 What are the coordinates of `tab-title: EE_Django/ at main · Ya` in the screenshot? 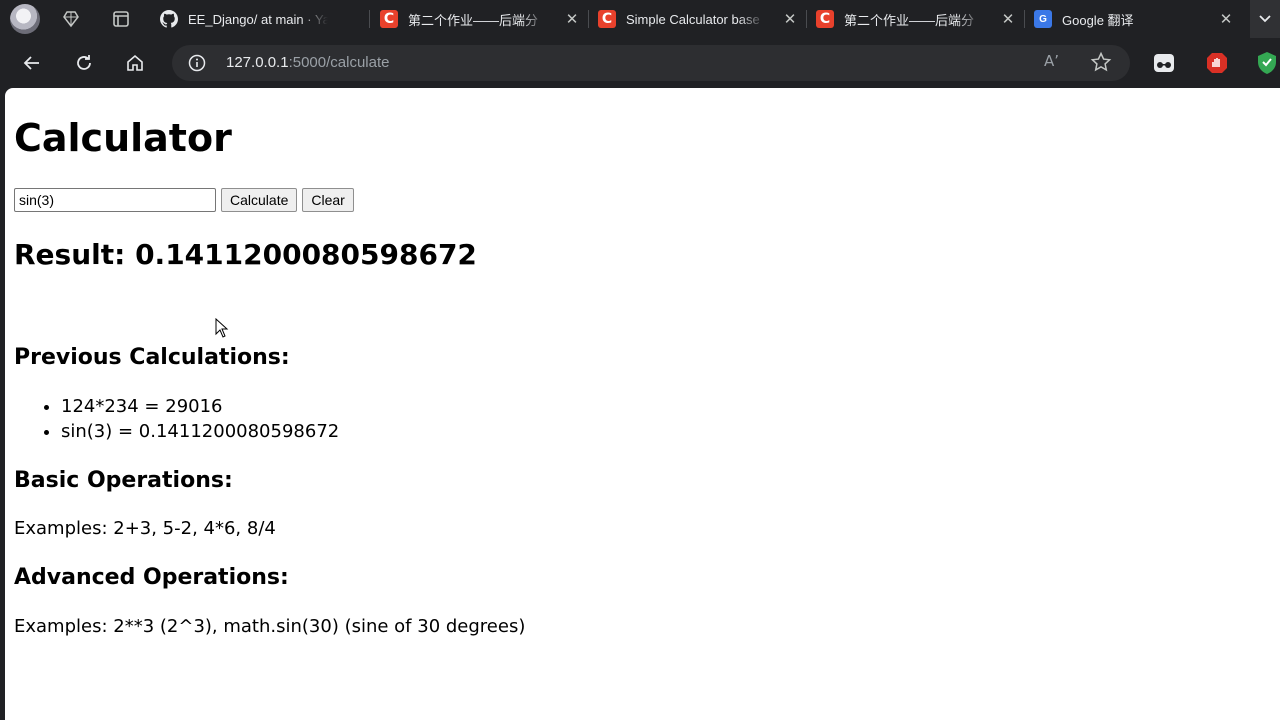 It's located at (258, 19).